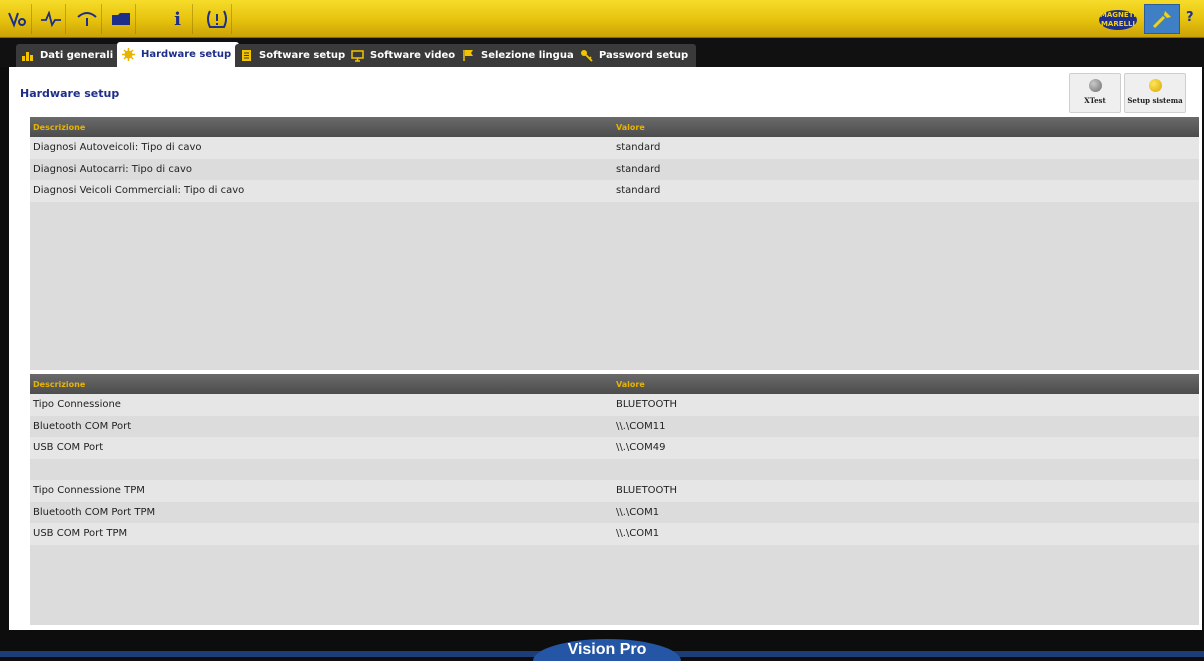 The image size is (1204, 661). Describe the element at coordinates (357, 56) in the screenshot. I see `monitor-icon` at that location.